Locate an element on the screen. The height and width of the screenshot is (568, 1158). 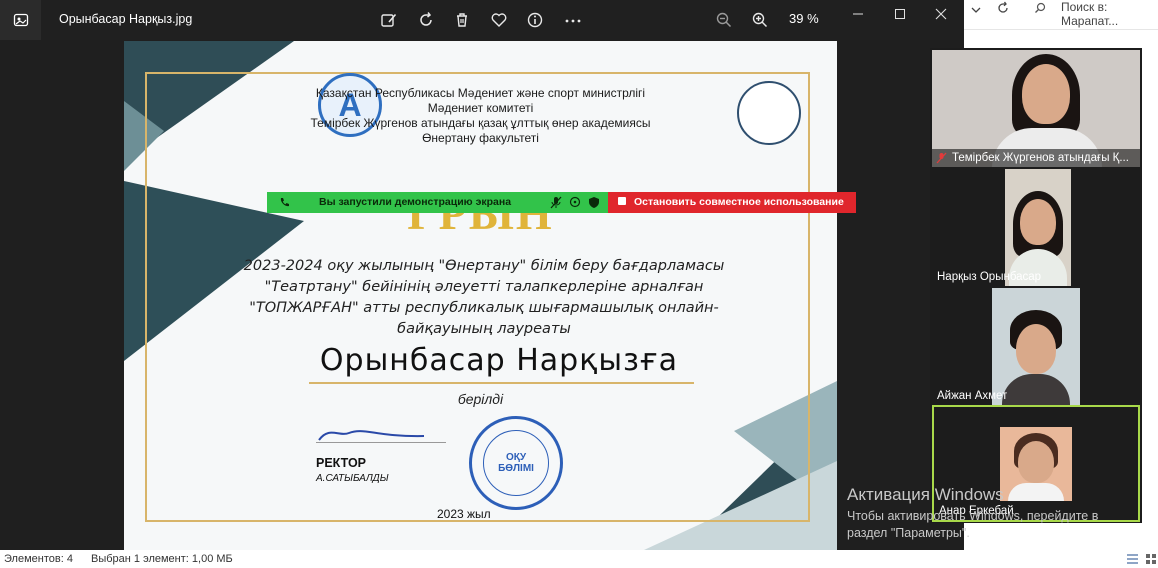
info-icon is located at coordinates (535, 20).